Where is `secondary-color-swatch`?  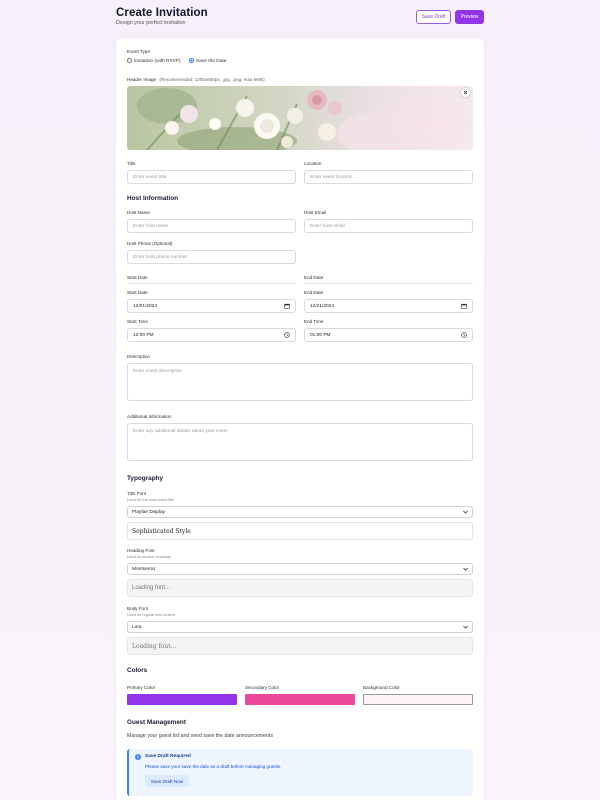
secondary-color-swatch is located at coordinates (300, 699).